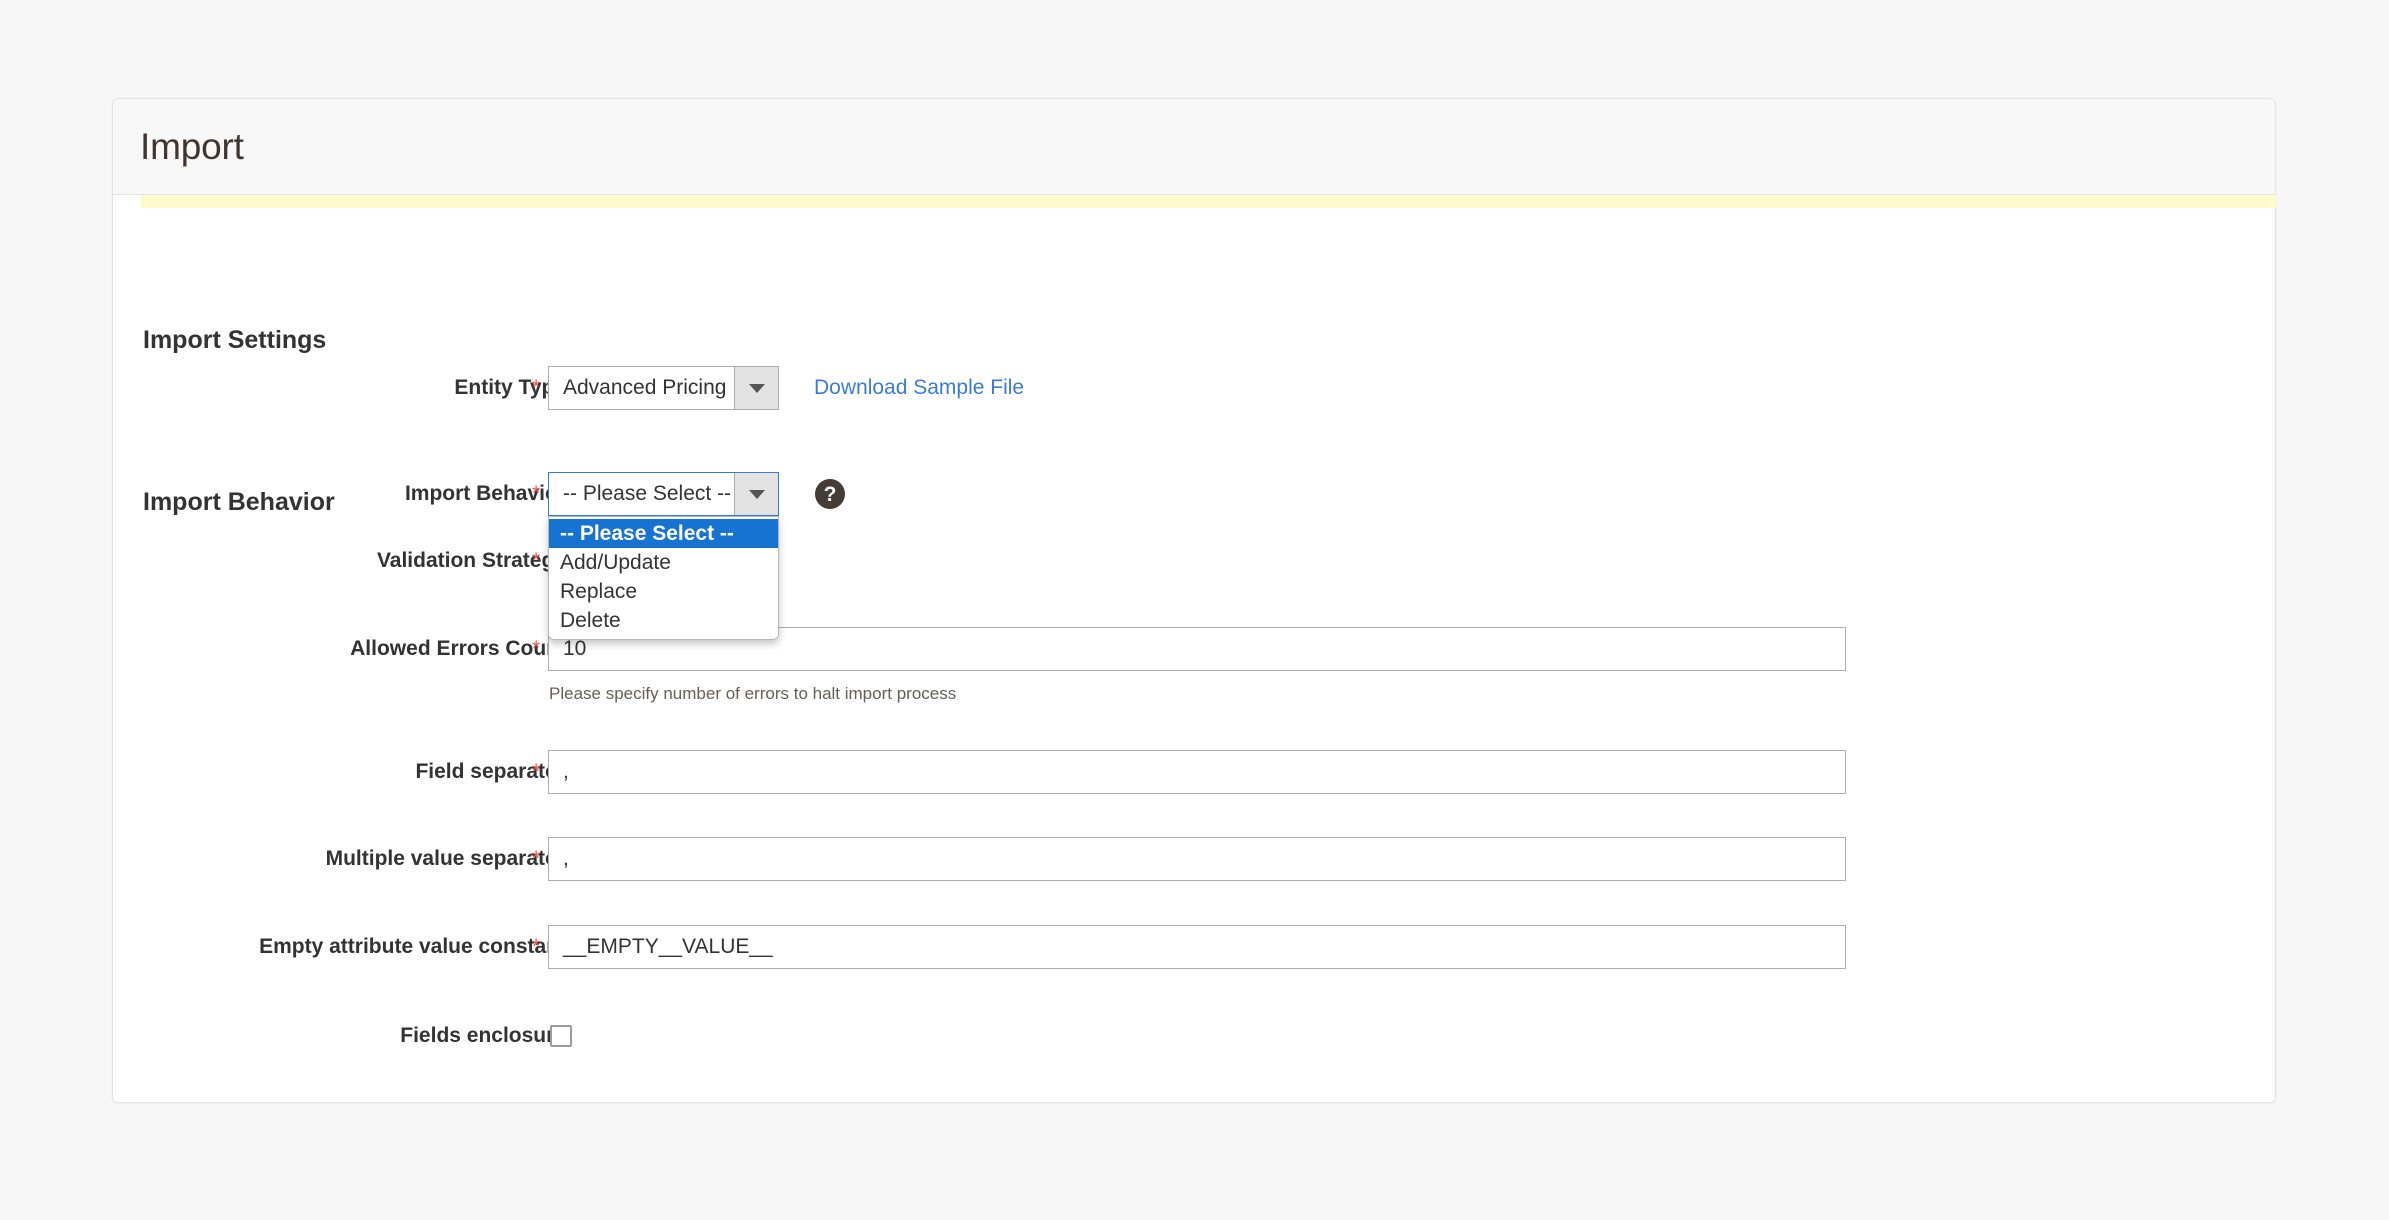  What do you see at coordinates (663, 562) in the screenshot?
I see `dropdown-option: Add/Update` at bounding box center [663, 562].